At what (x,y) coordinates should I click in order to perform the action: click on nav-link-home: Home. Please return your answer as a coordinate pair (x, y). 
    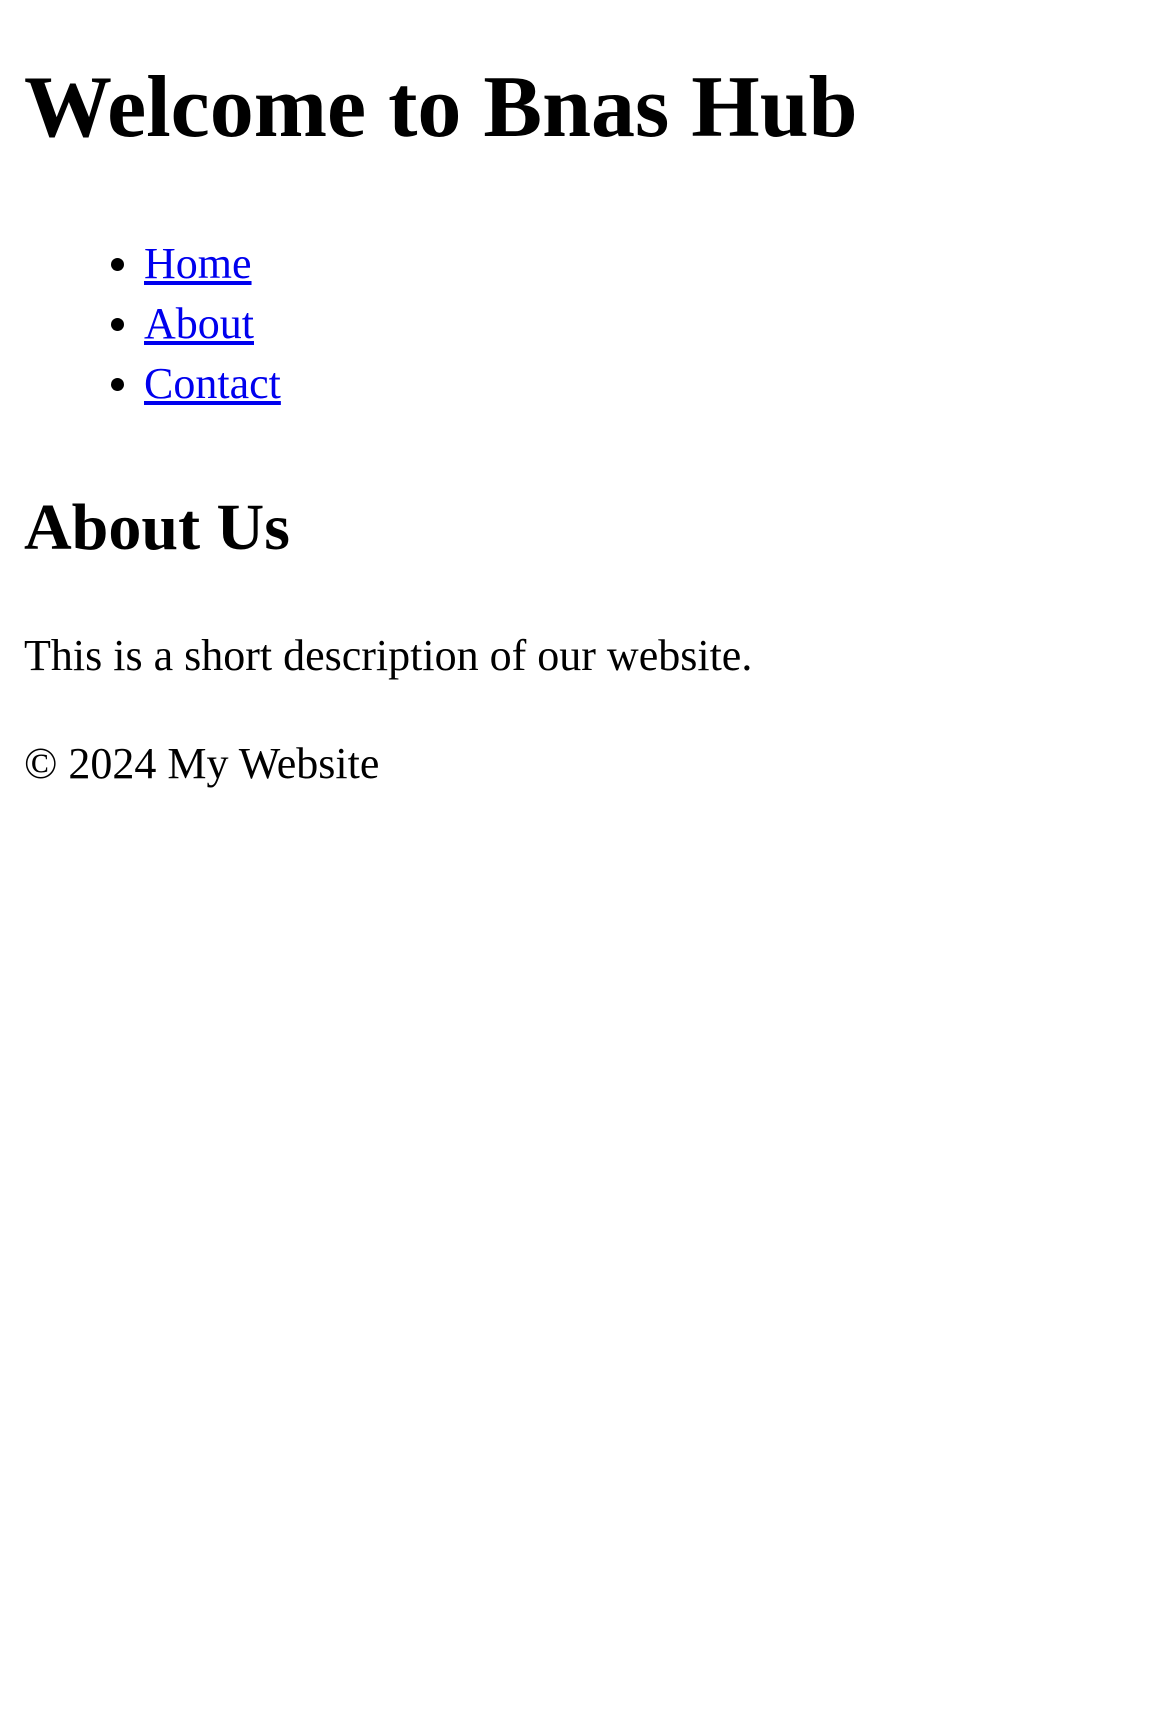
    Looking at the image, I should click on (198, 263).